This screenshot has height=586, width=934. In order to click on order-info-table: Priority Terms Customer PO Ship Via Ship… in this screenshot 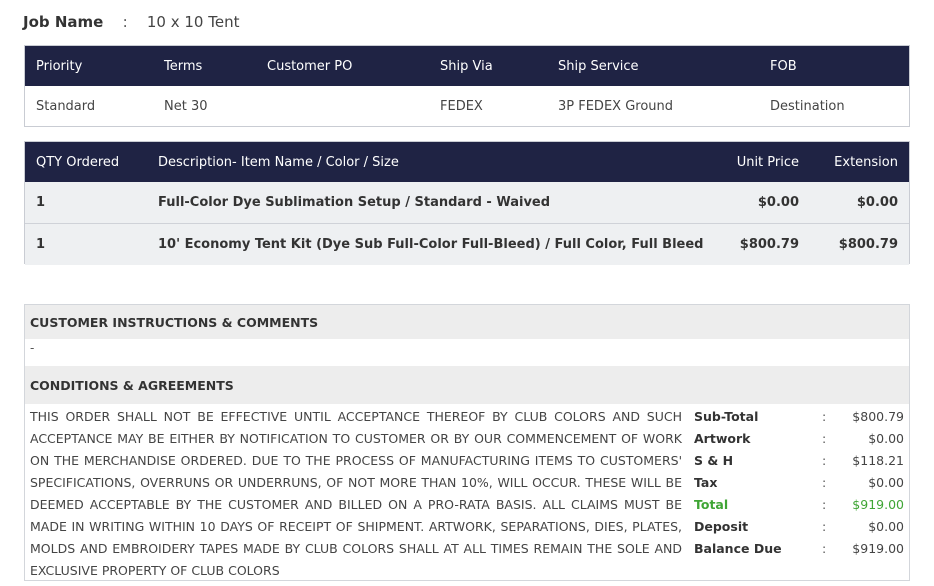, I will do `click(467, 86)`.